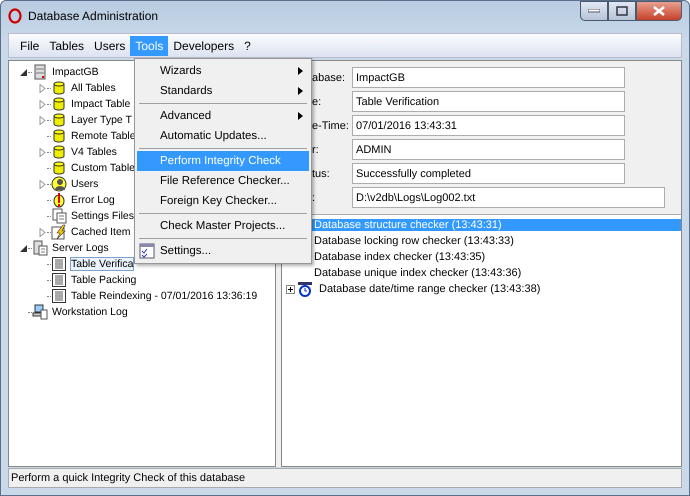  I want to click on log-entry: Database locking row checker (13:43:33), so click(414, 241).